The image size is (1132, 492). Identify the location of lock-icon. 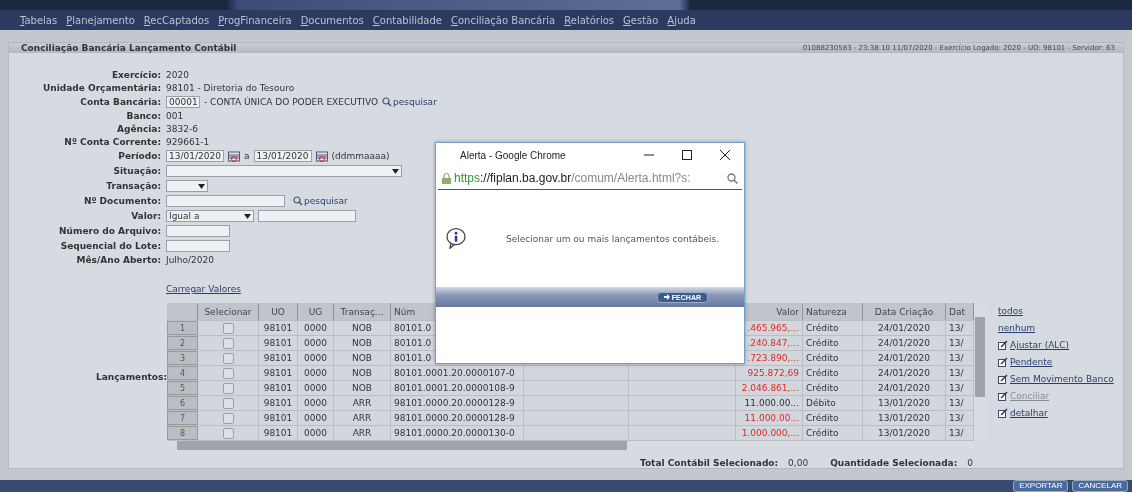
(446, 178).